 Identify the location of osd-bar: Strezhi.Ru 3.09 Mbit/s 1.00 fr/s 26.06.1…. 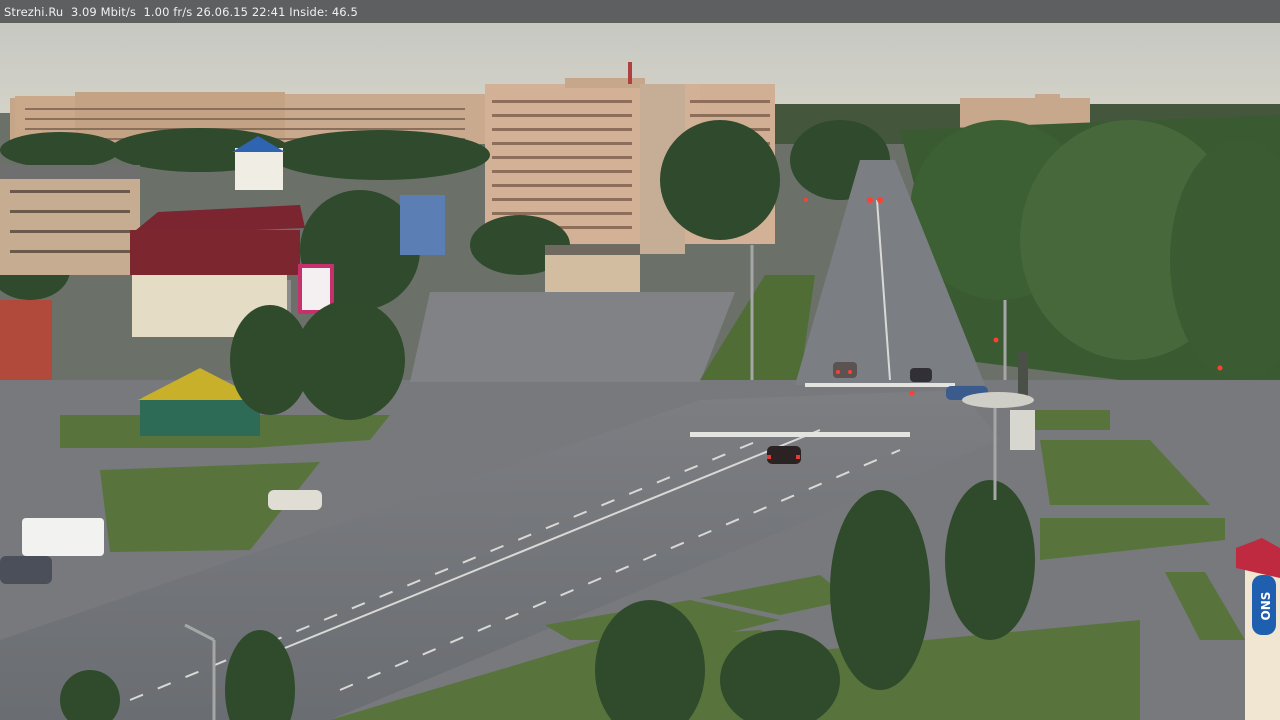
(640, 11).